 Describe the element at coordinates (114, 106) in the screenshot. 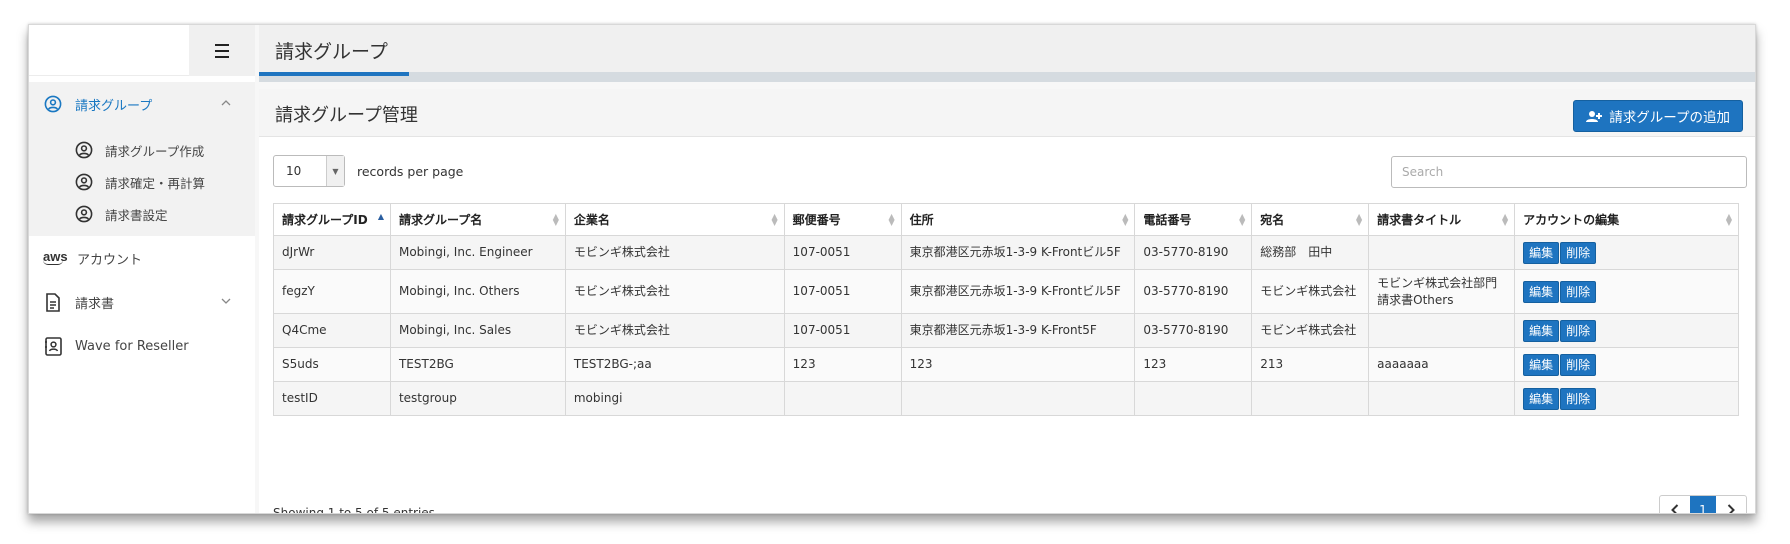

I see `sidebar-item-label: 請求グループ` at that location.